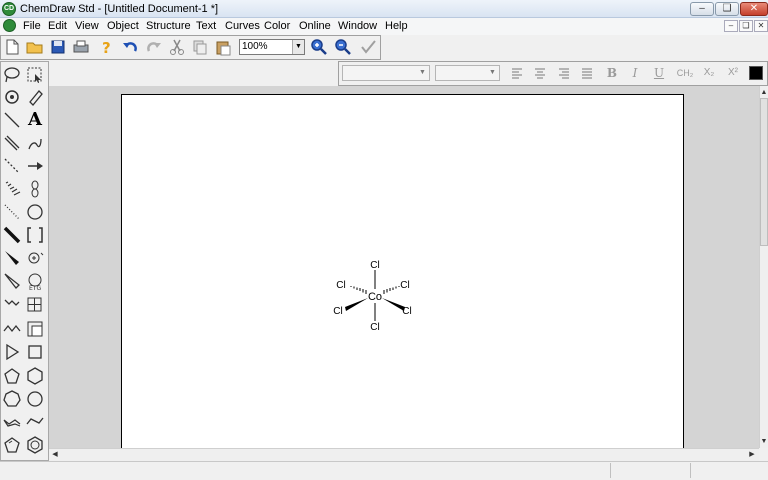 The width and height of the screenshot is (768, 480). I want to click on heptagon-icon, so click(12, 399).